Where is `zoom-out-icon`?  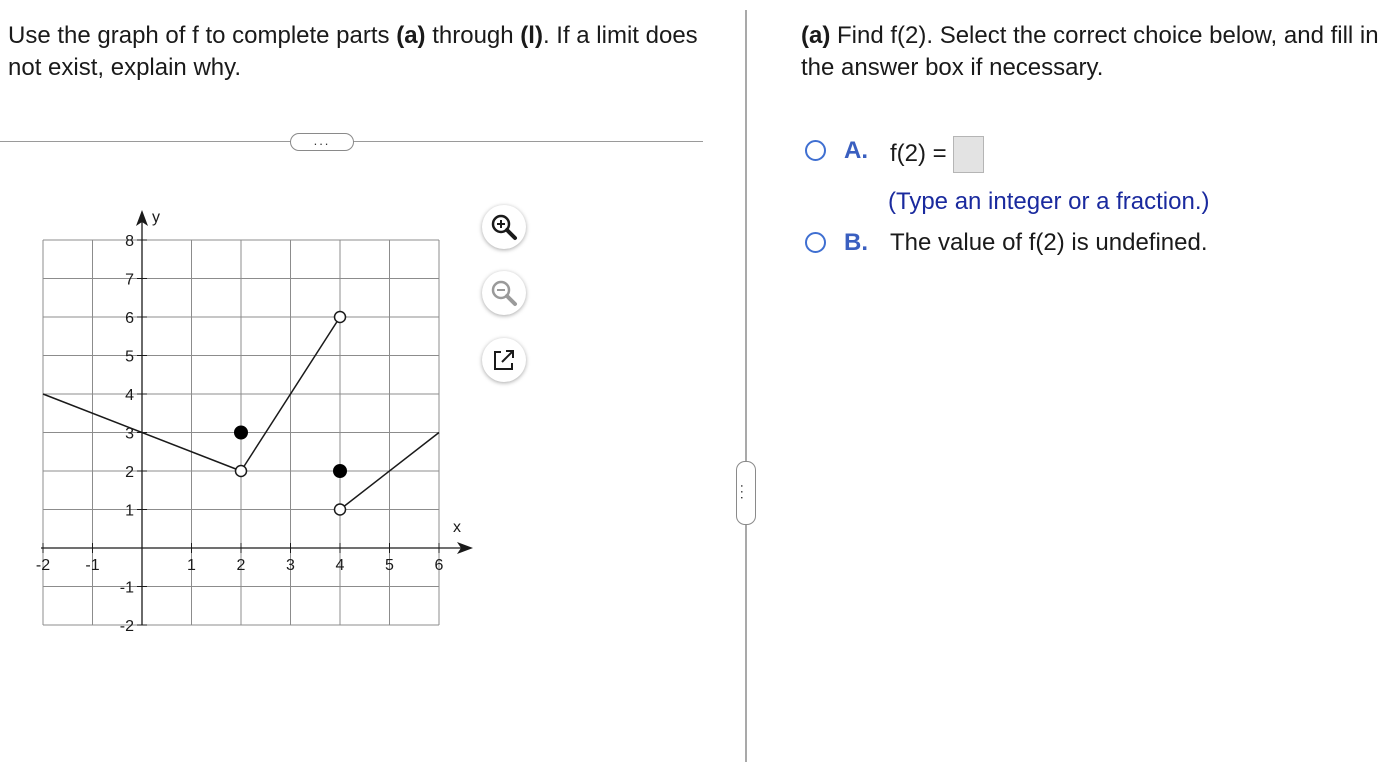
zoom-out-icon is located at coordinates (504, 293).